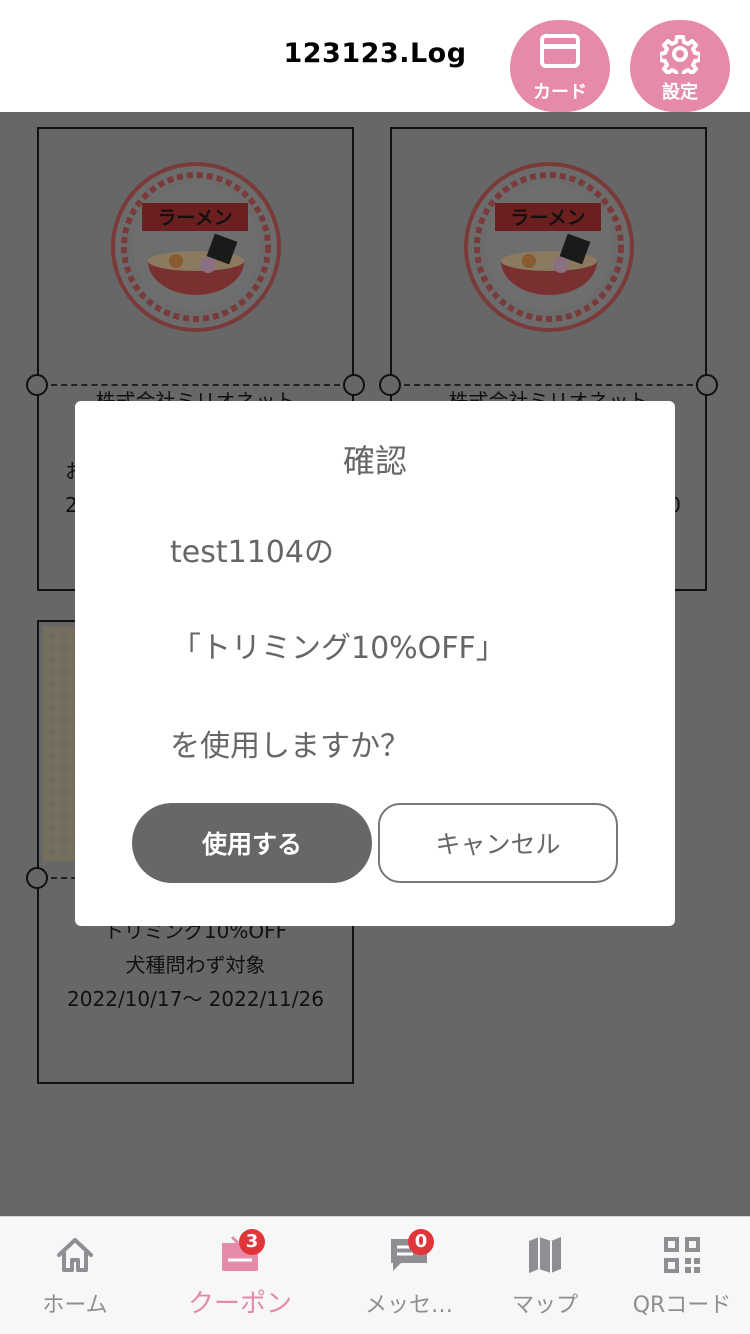  What do you see at coordinates (680, 54) in the screenshot?
I see `gear-icon` at bounding box center [680, 54].